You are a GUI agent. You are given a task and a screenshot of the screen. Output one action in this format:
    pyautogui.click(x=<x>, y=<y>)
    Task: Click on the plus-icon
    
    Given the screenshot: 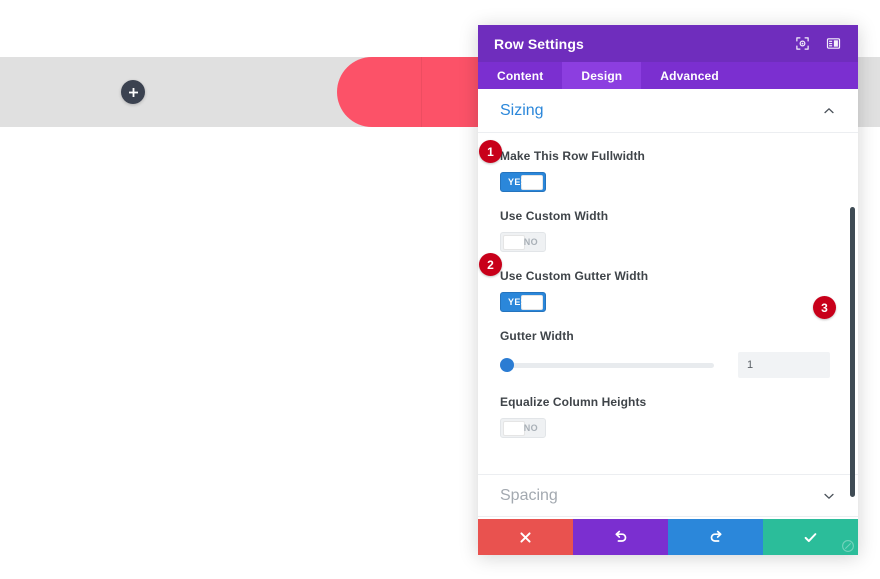 What is the action you would take?
    pyautogui.click(x=133, y=92)
    